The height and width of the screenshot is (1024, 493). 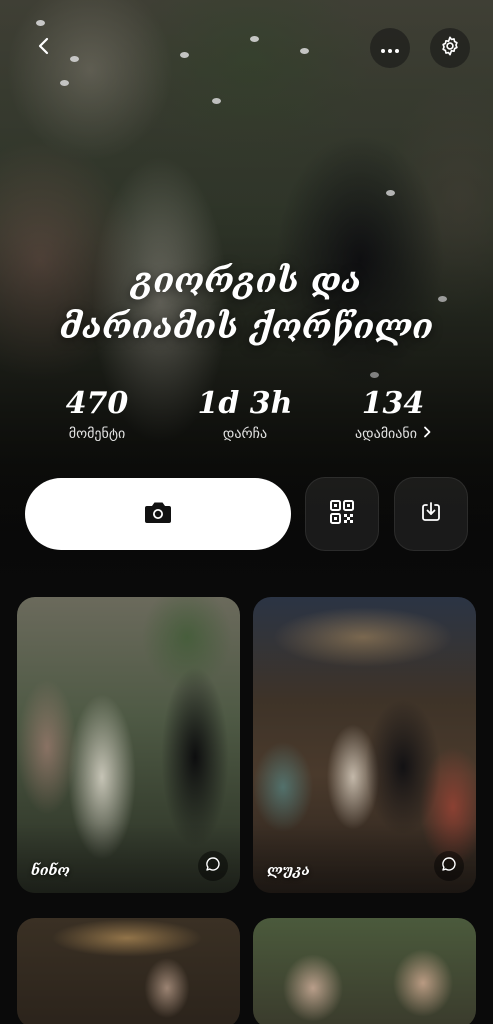 I want to click on stat-moments: 470 მომენტი, so click(x=97, y=413).